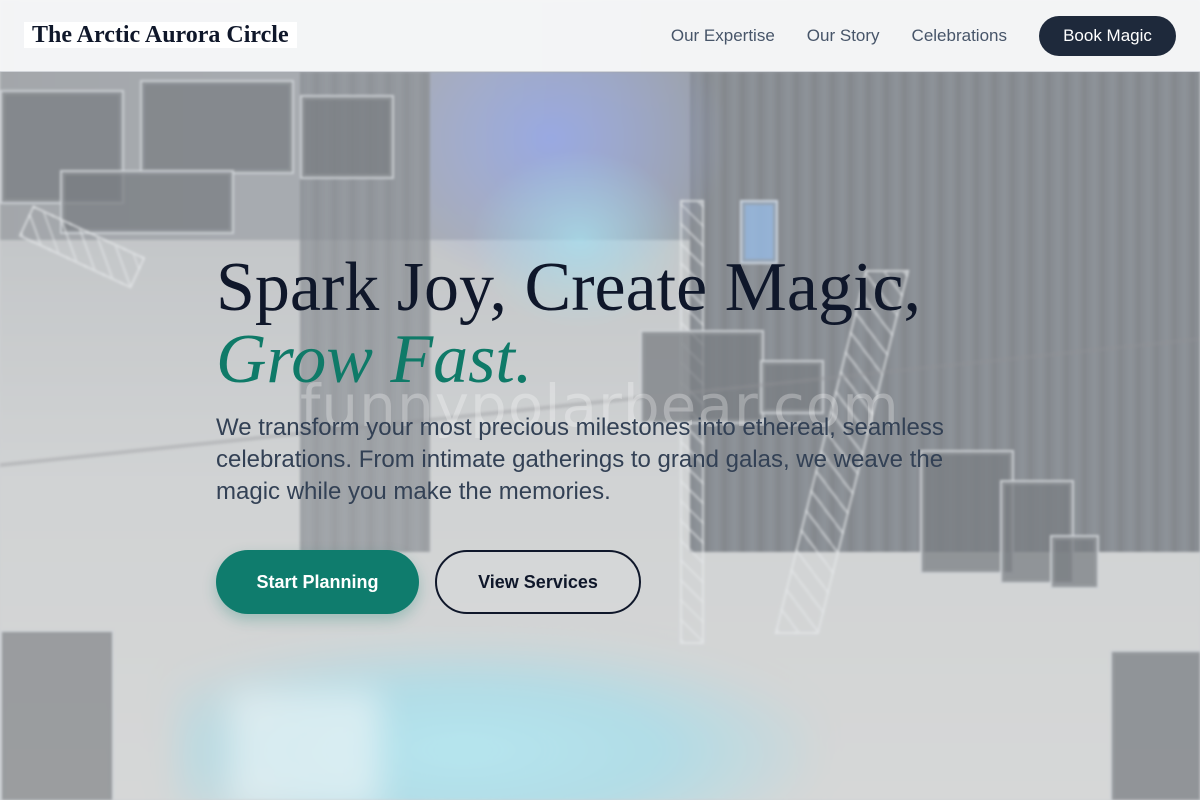 Image resolution: width=1200 pixels, height=800 pixels. Describe the element at coordinates (160, 35) in the screenshot. I see `brand-logo: The Arctic Aurora Circle` at that location.